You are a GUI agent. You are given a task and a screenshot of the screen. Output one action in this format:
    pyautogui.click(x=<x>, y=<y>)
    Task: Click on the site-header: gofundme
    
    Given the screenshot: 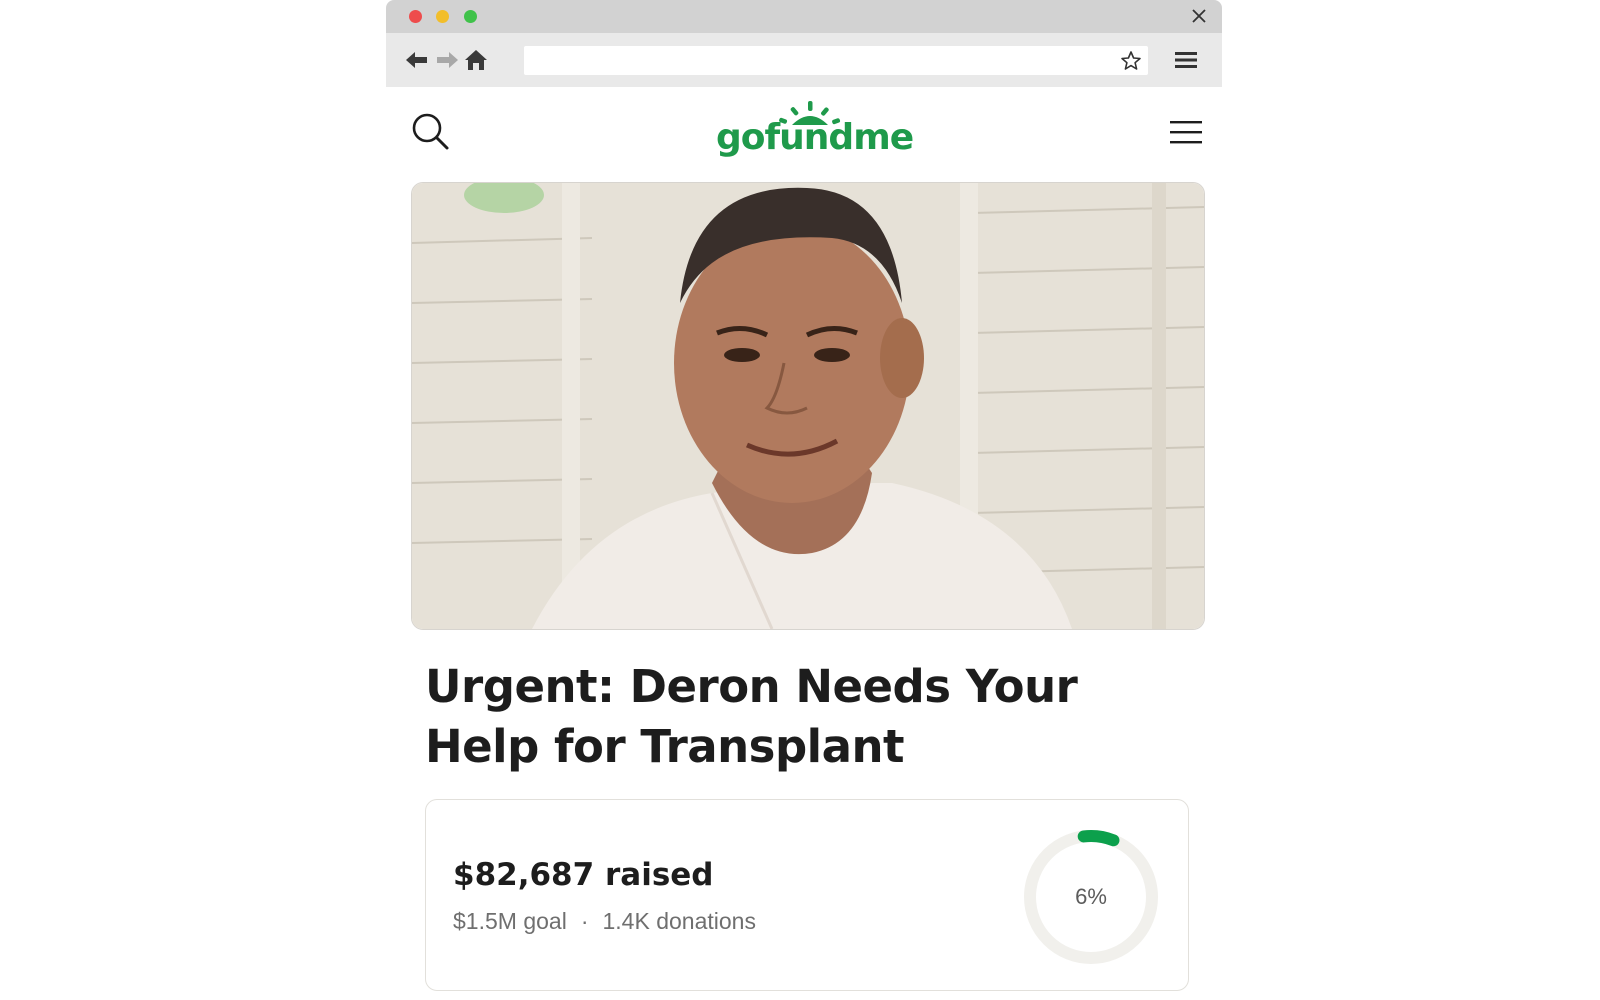 What is the action you would take?
    pyautogui.click(x=804, y=134)
    